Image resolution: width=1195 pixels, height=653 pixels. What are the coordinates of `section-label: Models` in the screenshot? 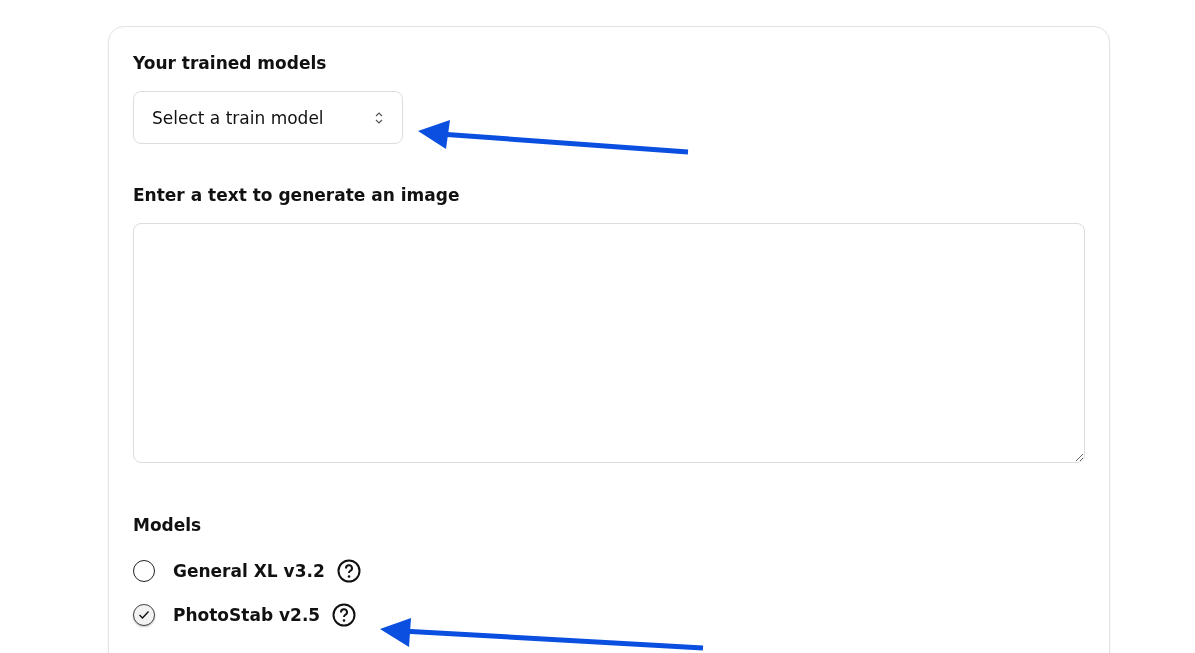 It's located at (167, 525).